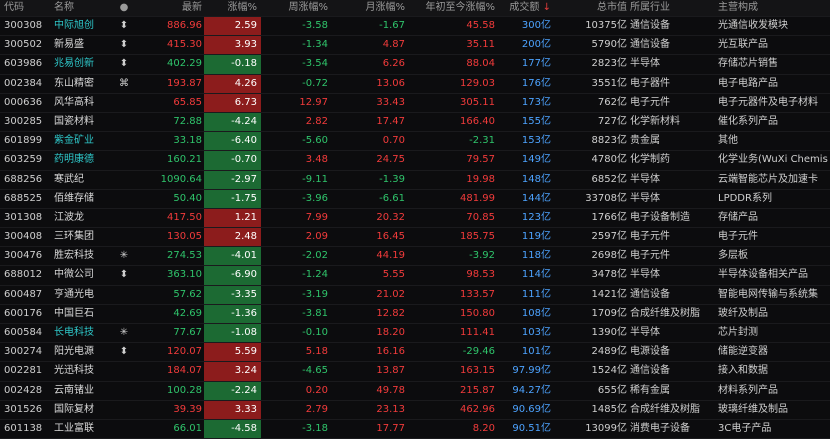 The width and height of the screenshot is (830, 439). Describe the element at coordinates (531, 409) in the screenshot. I see `cell-amount: 90.69亿` at that location.